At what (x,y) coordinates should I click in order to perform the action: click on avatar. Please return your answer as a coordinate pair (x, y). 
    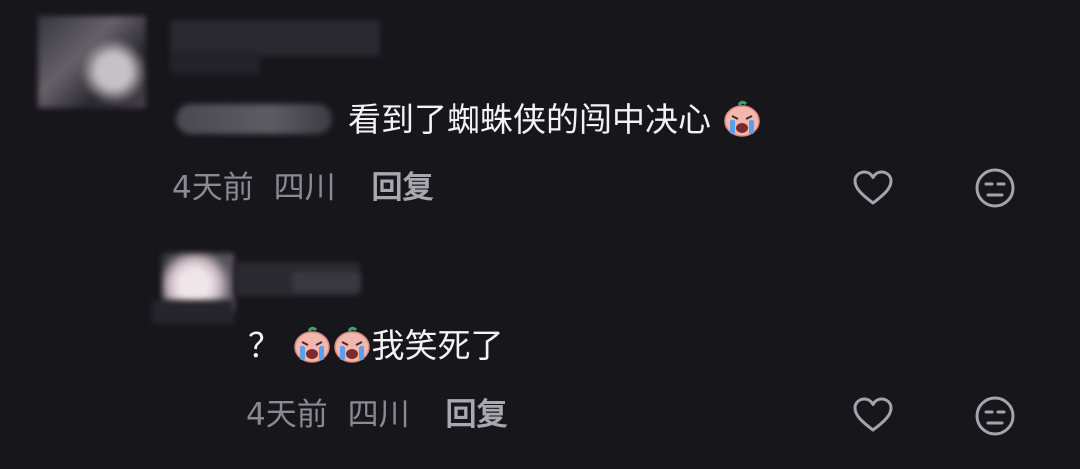
    Looking at the image, I should click on (92, 62).